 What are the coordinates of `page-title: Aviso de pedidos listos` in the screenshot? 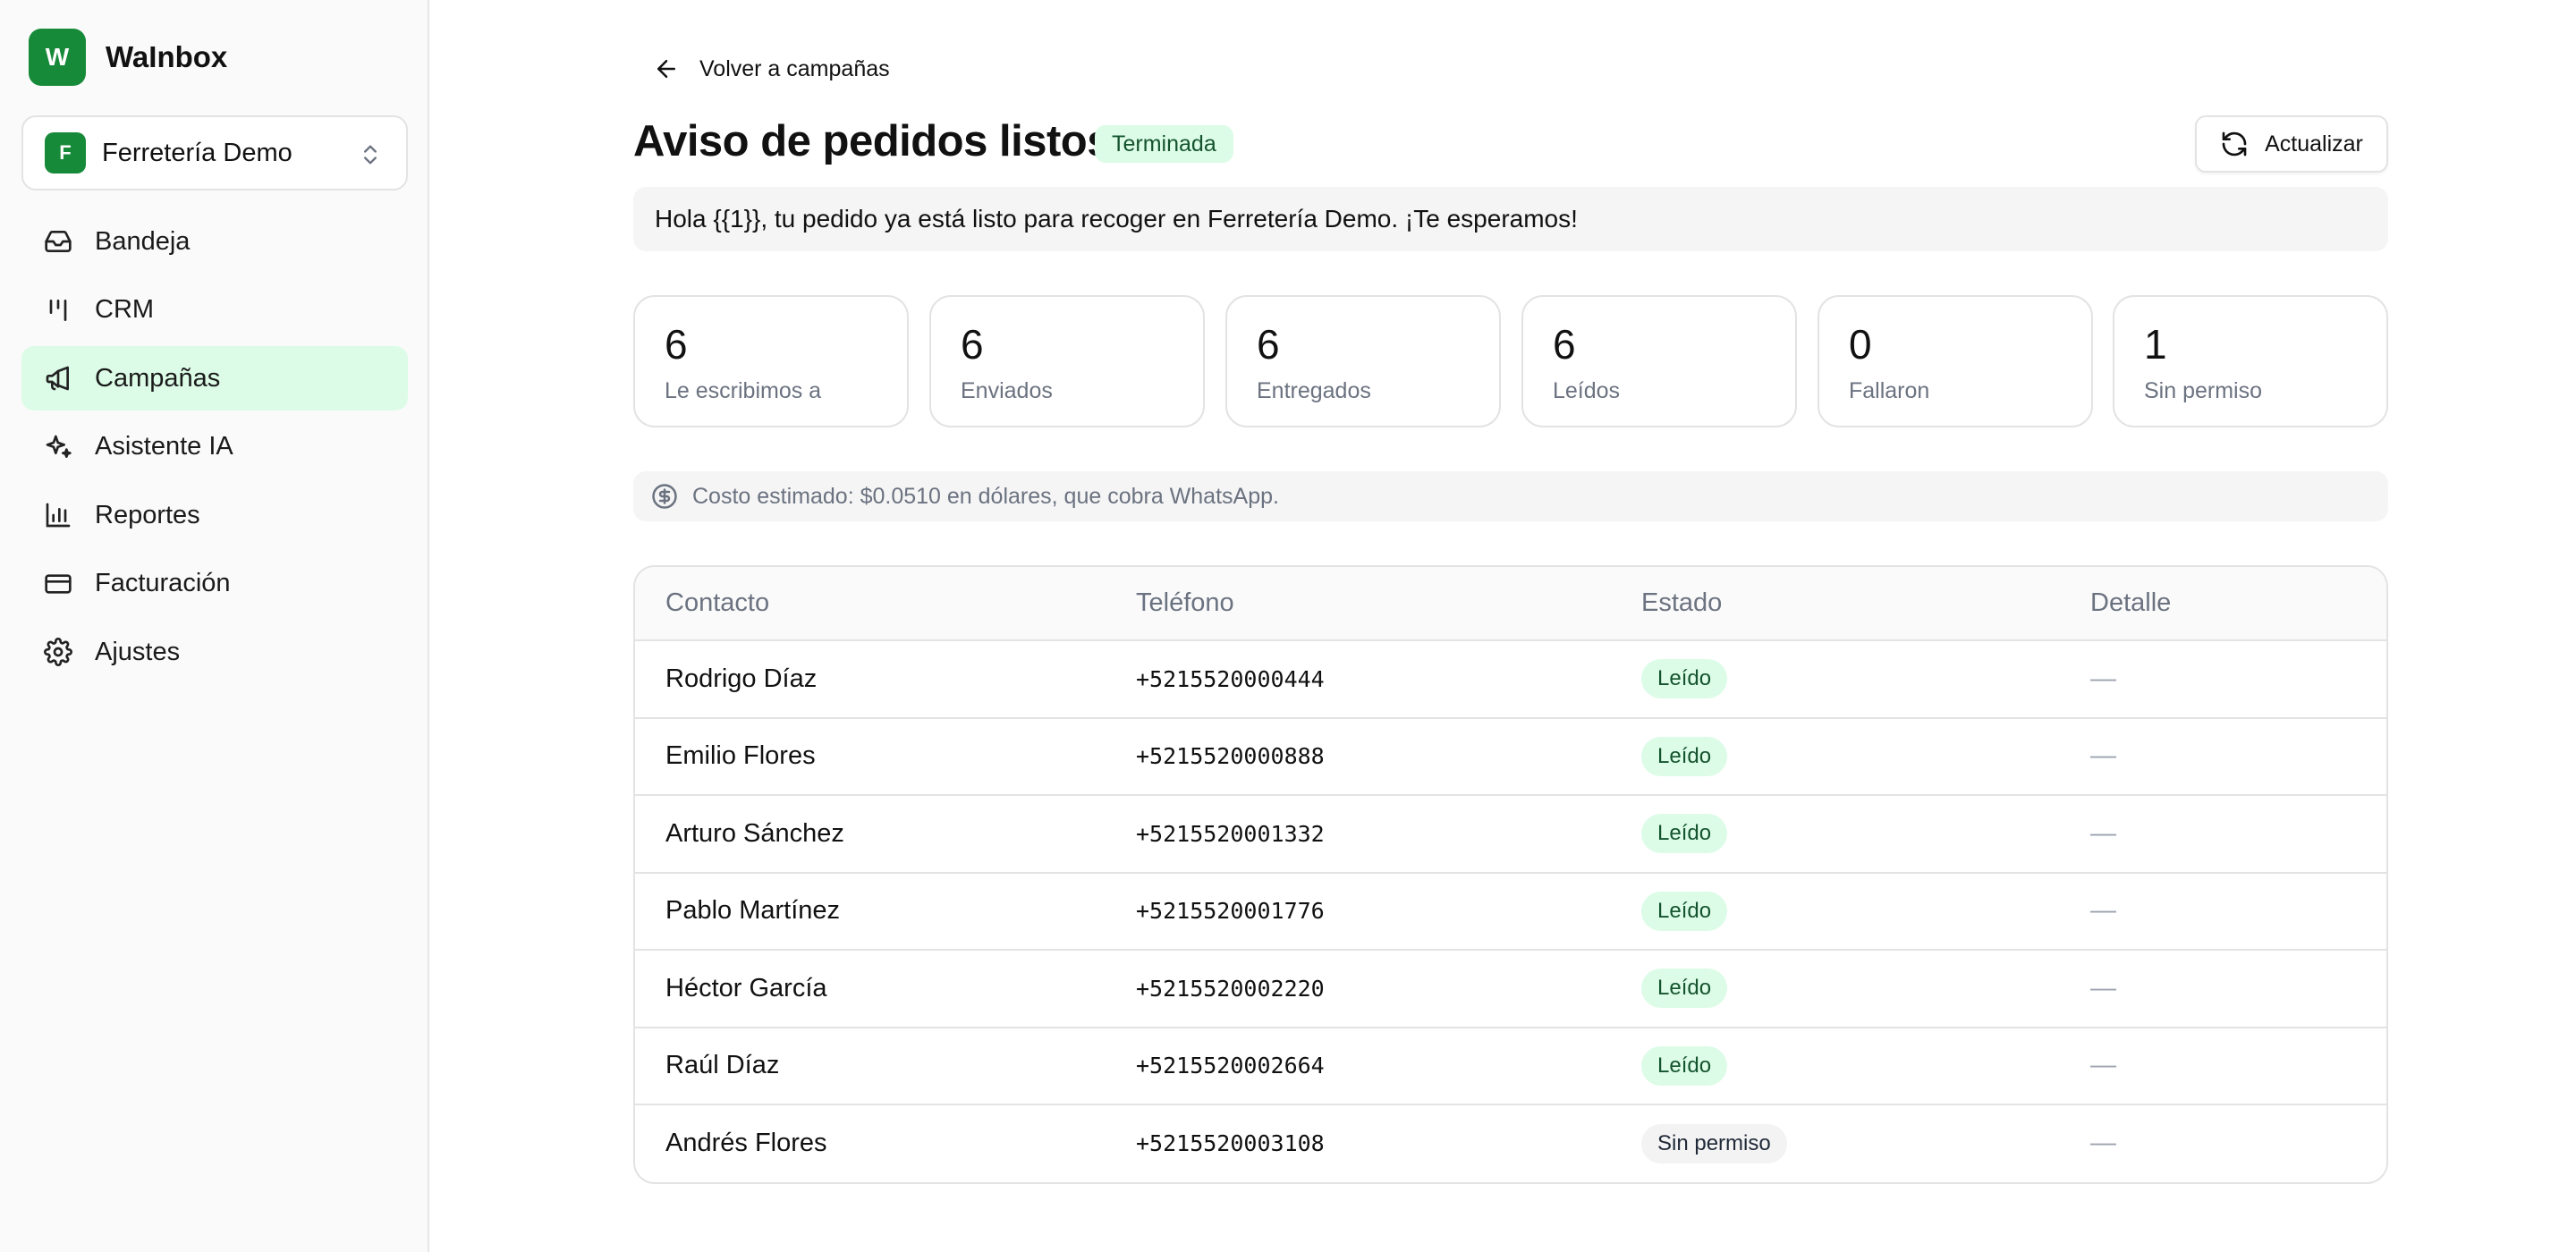 It's located at (872, 141).